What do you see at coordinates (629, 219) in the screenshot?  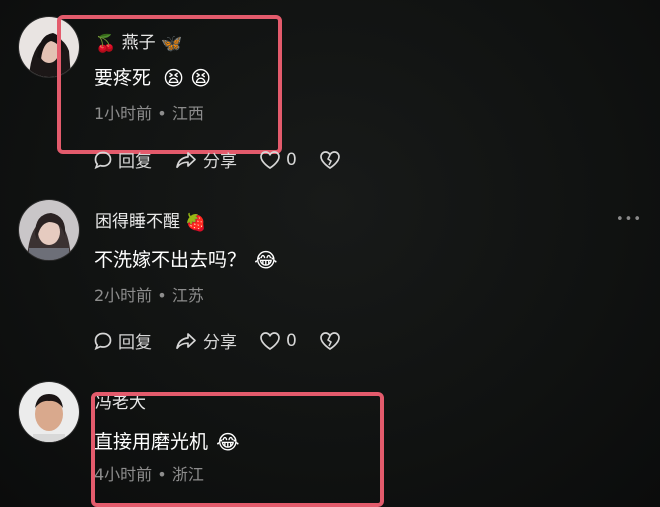 I see `more-options-icon: •••` at bounding box center [629, 219].